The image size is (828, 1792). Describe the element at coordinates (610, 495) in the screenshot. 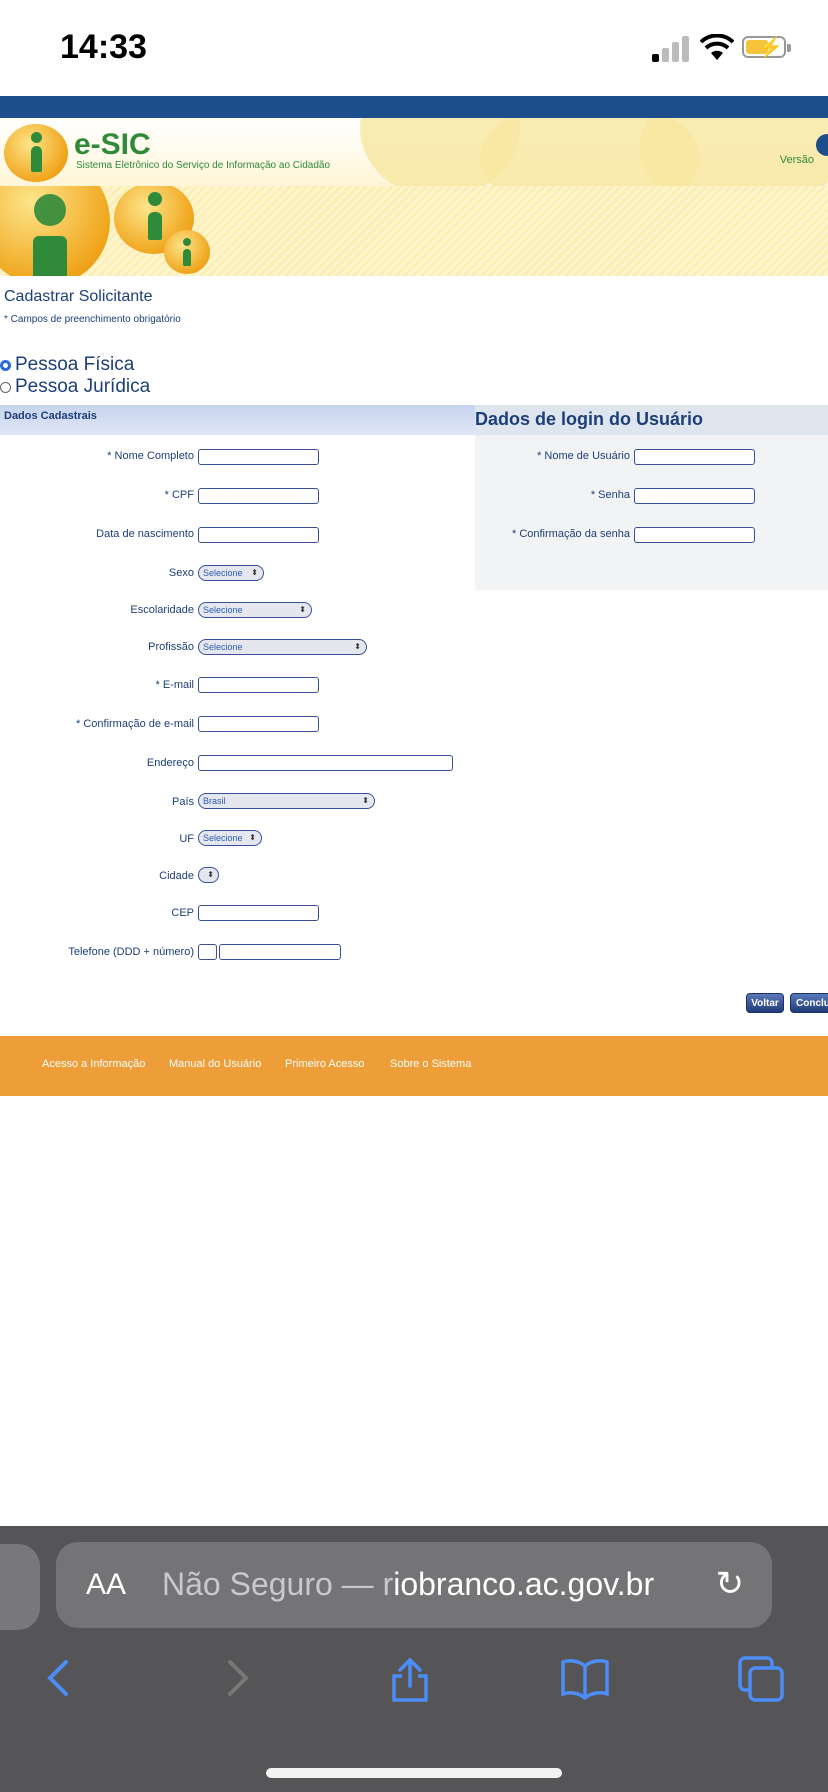

I see `label-senha: * Senha` at that location.